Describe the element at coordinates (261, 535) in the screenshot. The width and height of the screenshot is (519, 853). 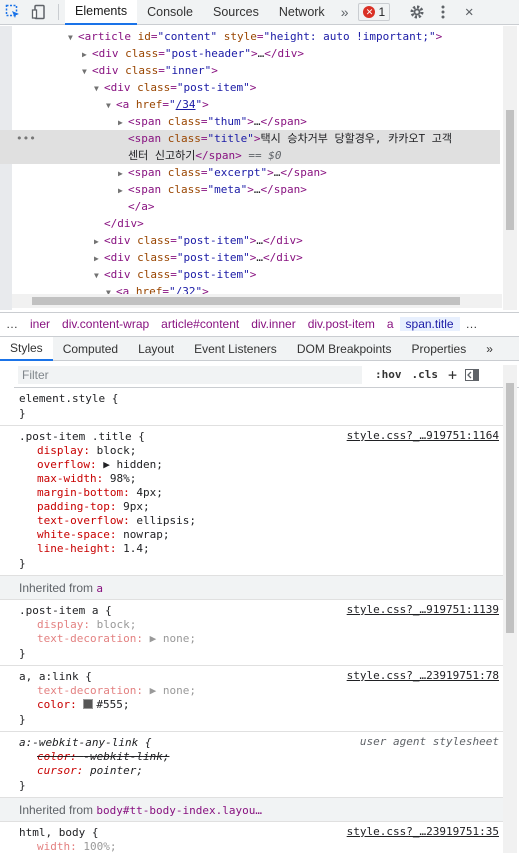
I see `property-white-space: white-space: nowrap;` at that location.